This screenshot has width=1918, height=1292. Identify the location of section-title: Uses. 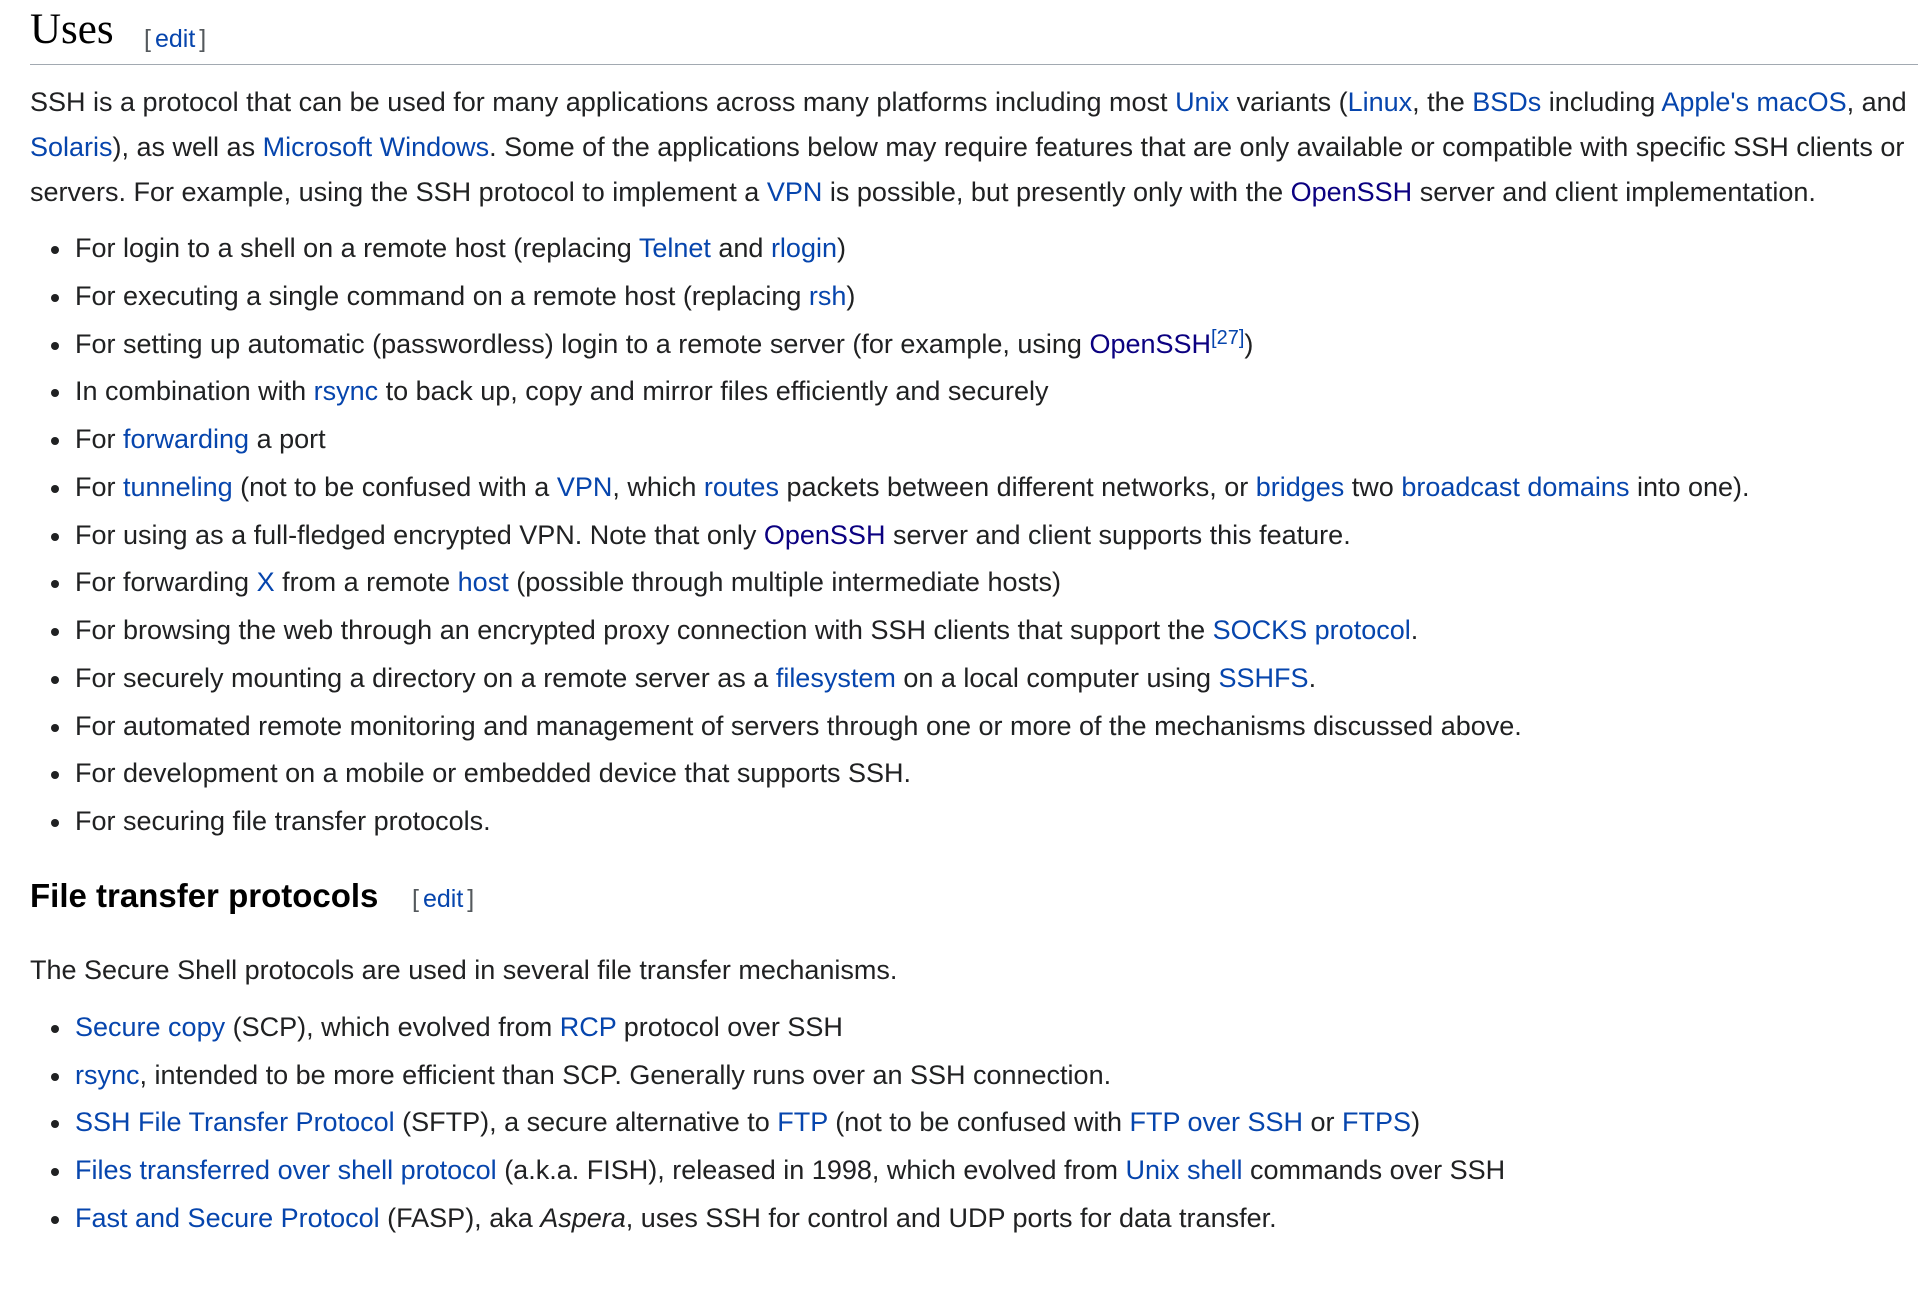
(72, 29).